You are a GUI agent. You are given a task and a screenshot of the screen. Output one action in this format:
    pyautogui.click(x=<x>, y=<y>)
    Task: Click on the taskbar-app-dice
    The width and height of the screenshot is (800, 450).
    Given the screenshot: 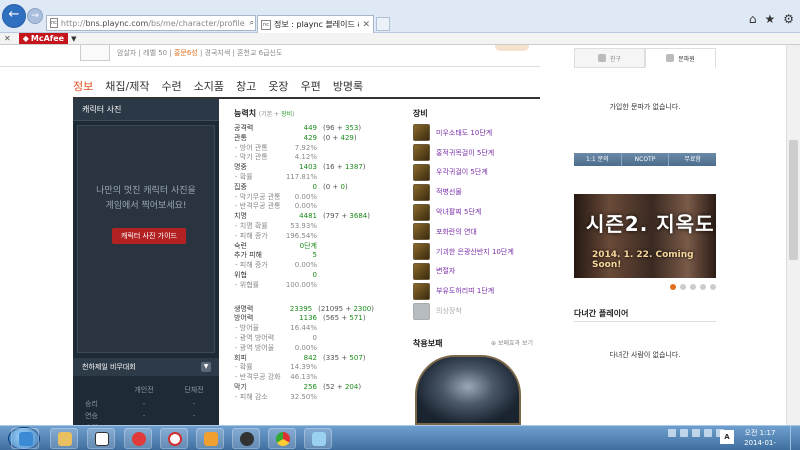 What is the action you would take?
    pyautogui.click(x=101, y=438)
    